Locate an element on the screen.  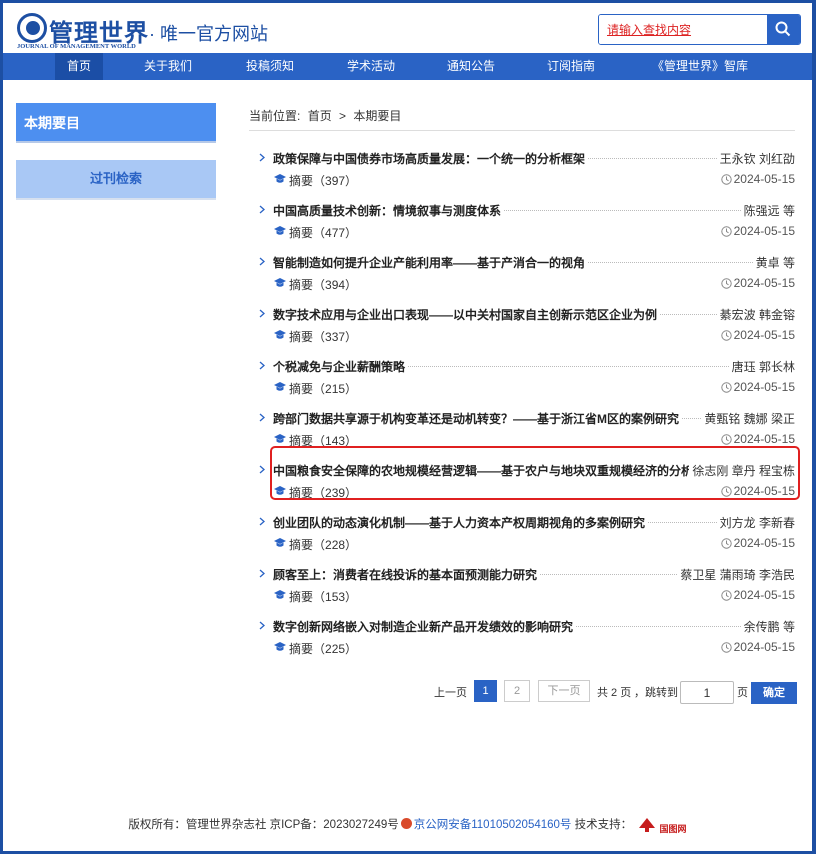
pagination-confirm-button: 确定 is located at coordinates (774, 693).